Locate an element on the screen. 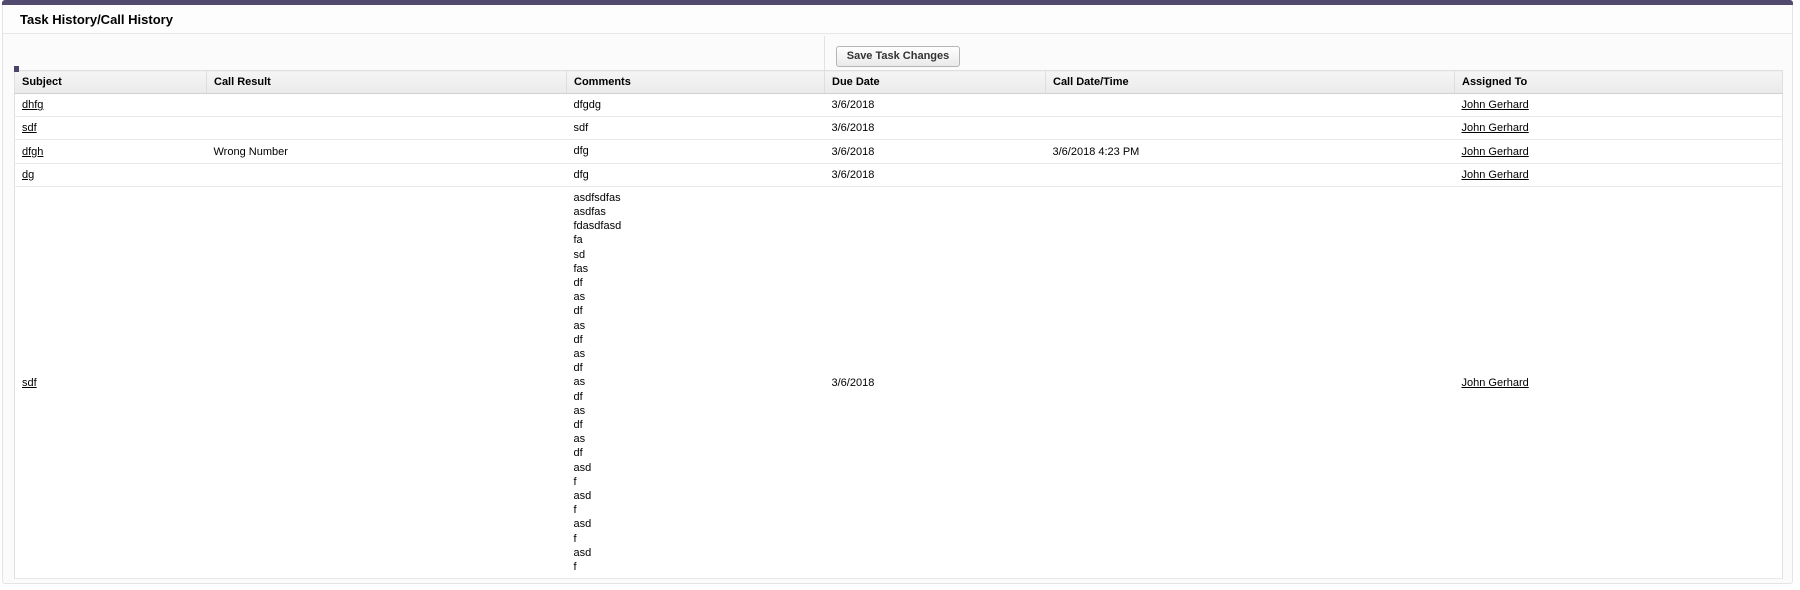 Image resolution: width=1800 pixels, height=590 pixels. button-row: Save Task Changes is located at coordinates (898, 52).